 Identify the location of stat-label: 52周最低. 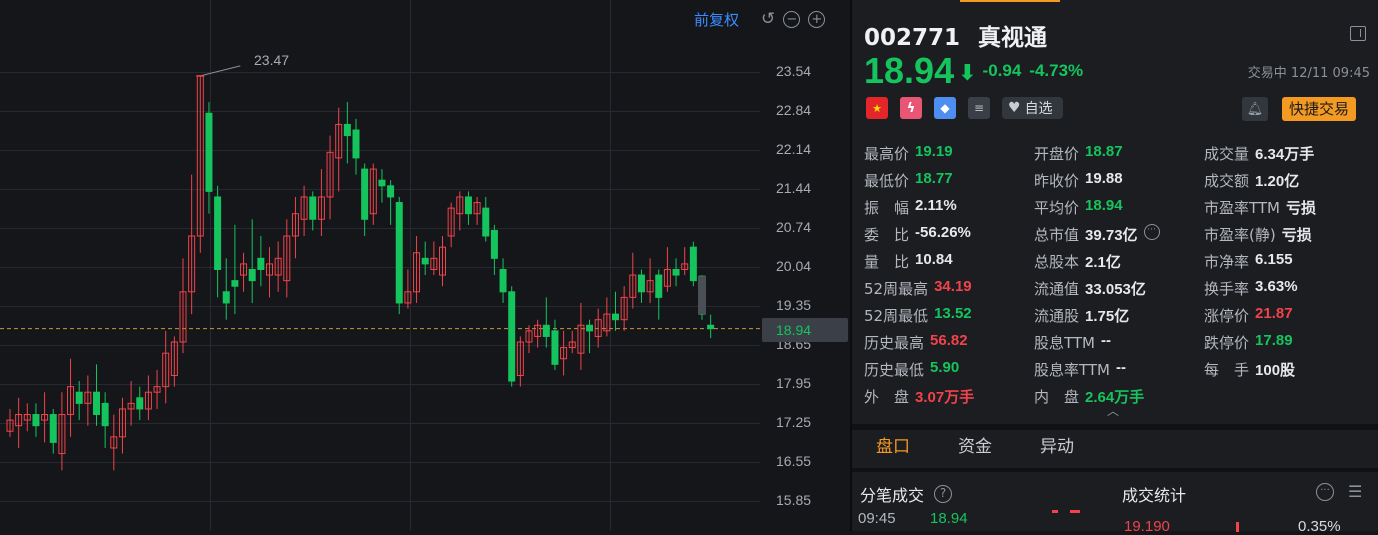
(896, 316).